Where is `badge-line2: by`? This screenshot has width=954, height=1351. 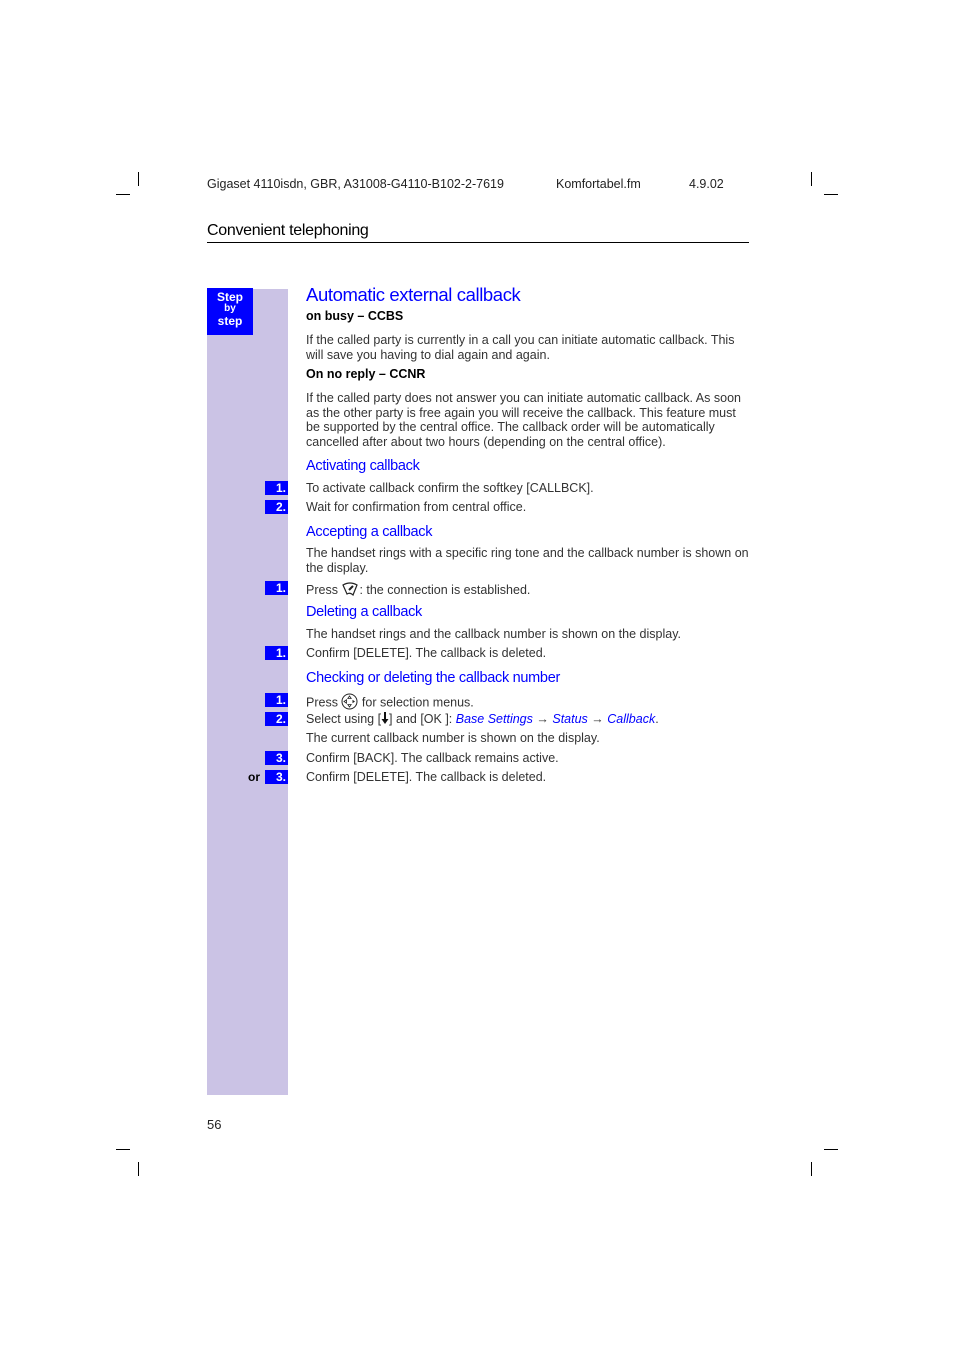 badge-line2: by is located at coordinates (230, 308).